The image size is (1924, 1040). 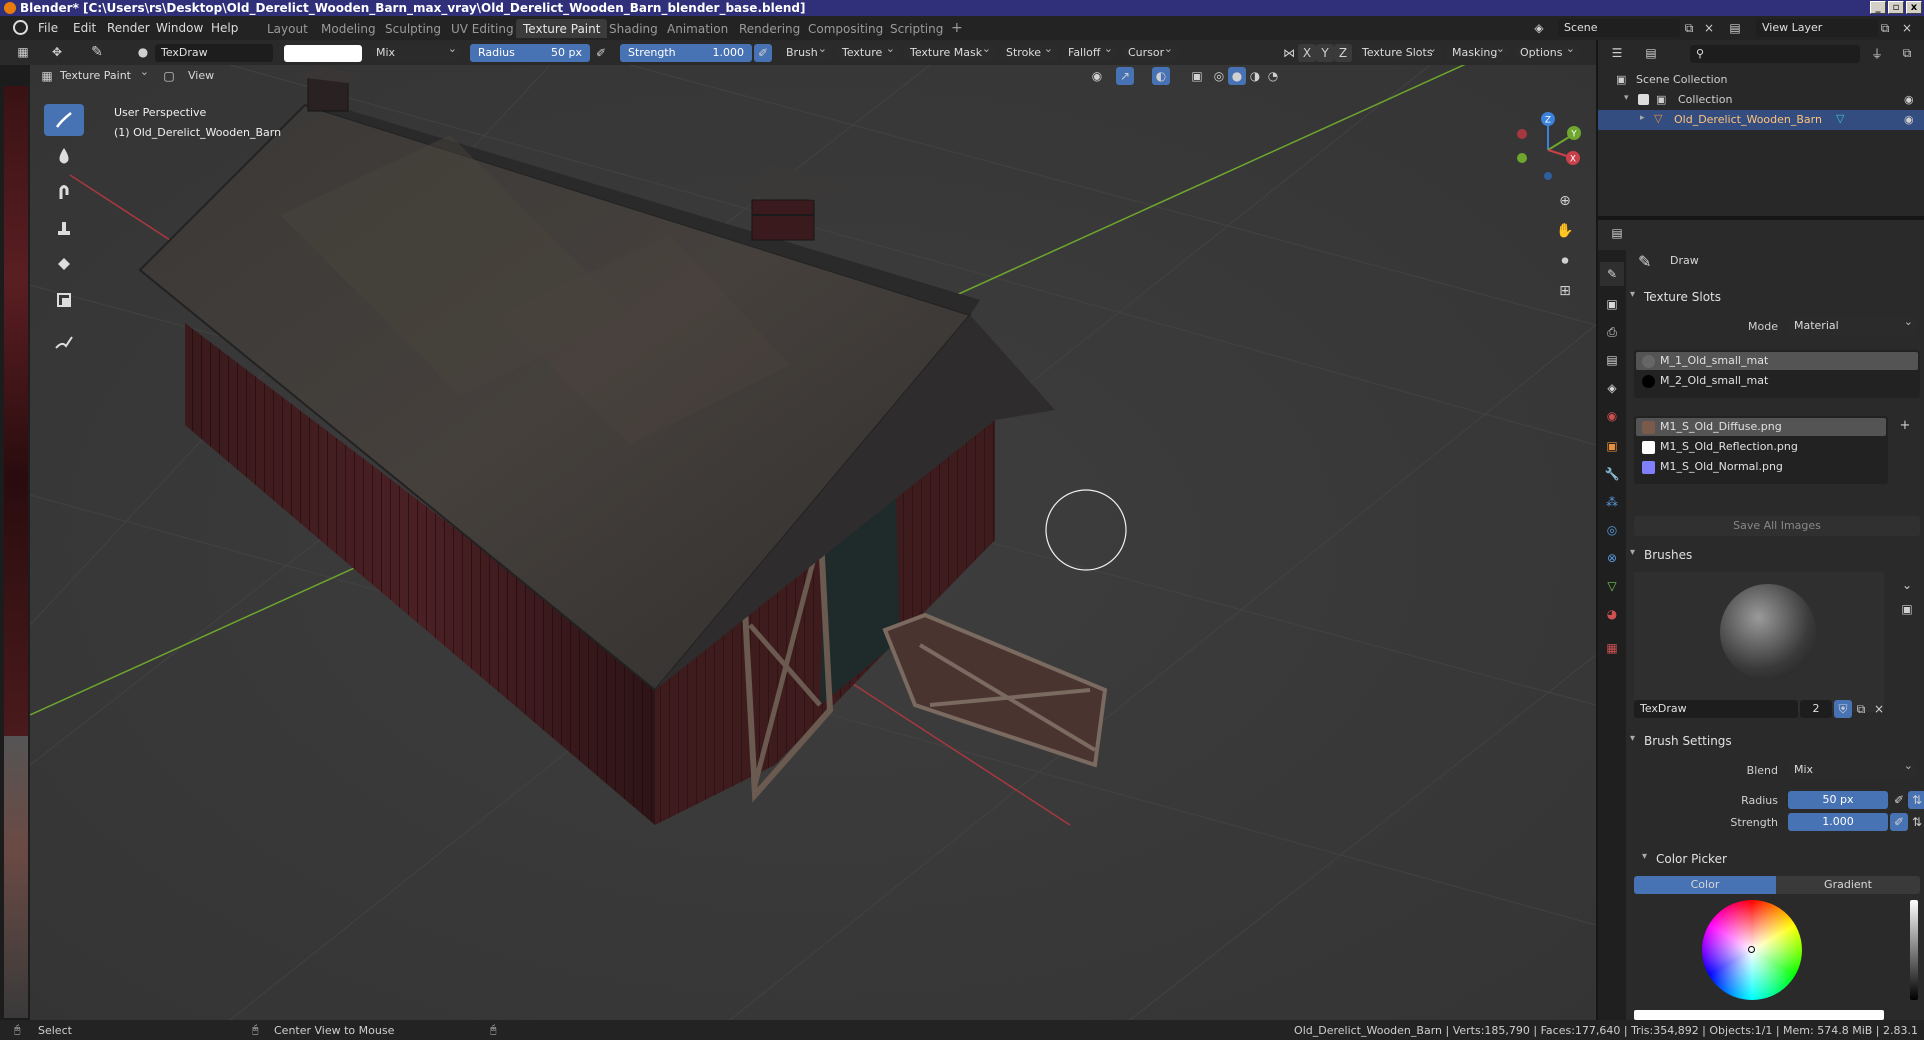 What do you see at coordinates (1273, 76) in the screenshot?
I see `rendered-shading-icon: ◔` at bounding box center [1273, 76].